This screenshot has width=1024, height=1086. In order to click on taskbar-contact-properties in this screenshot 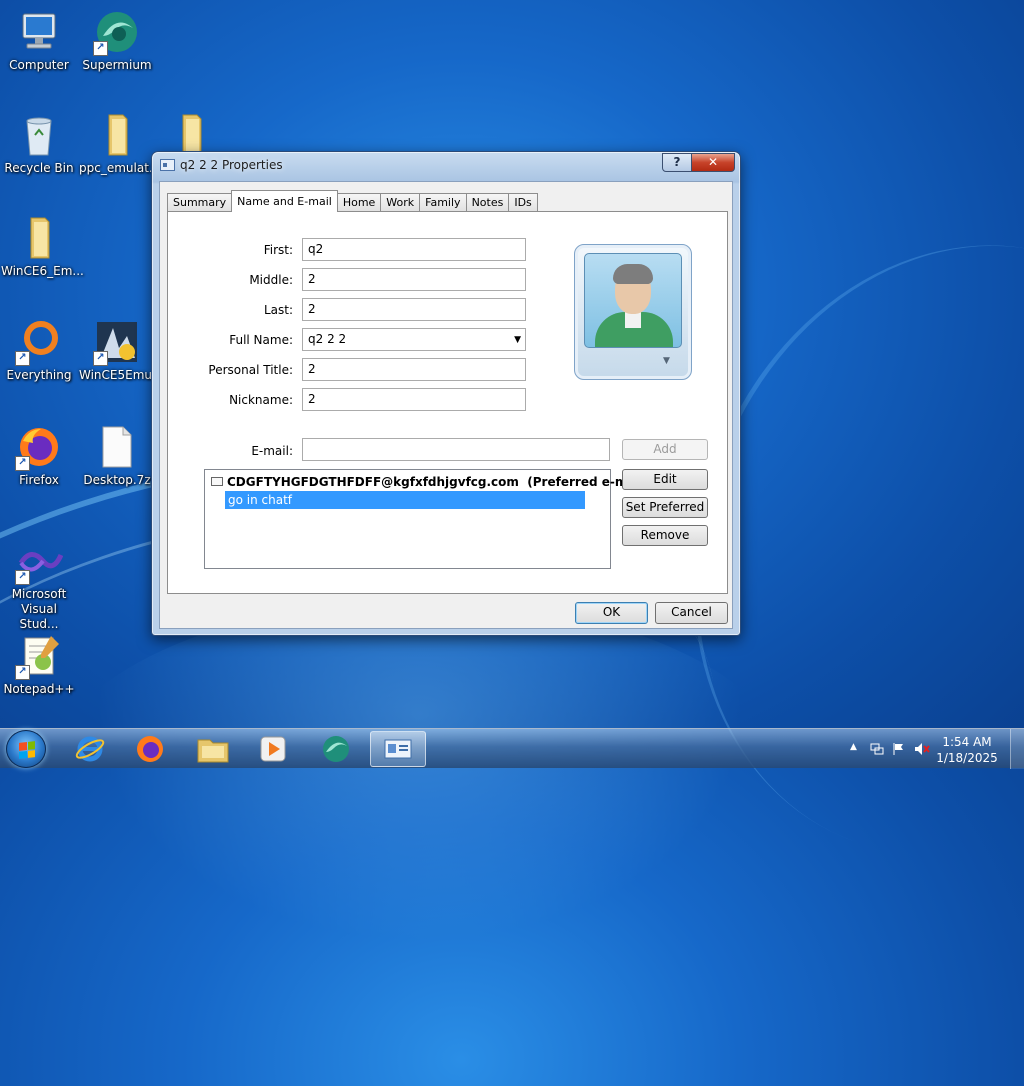, I will do `click(398, 749)`.